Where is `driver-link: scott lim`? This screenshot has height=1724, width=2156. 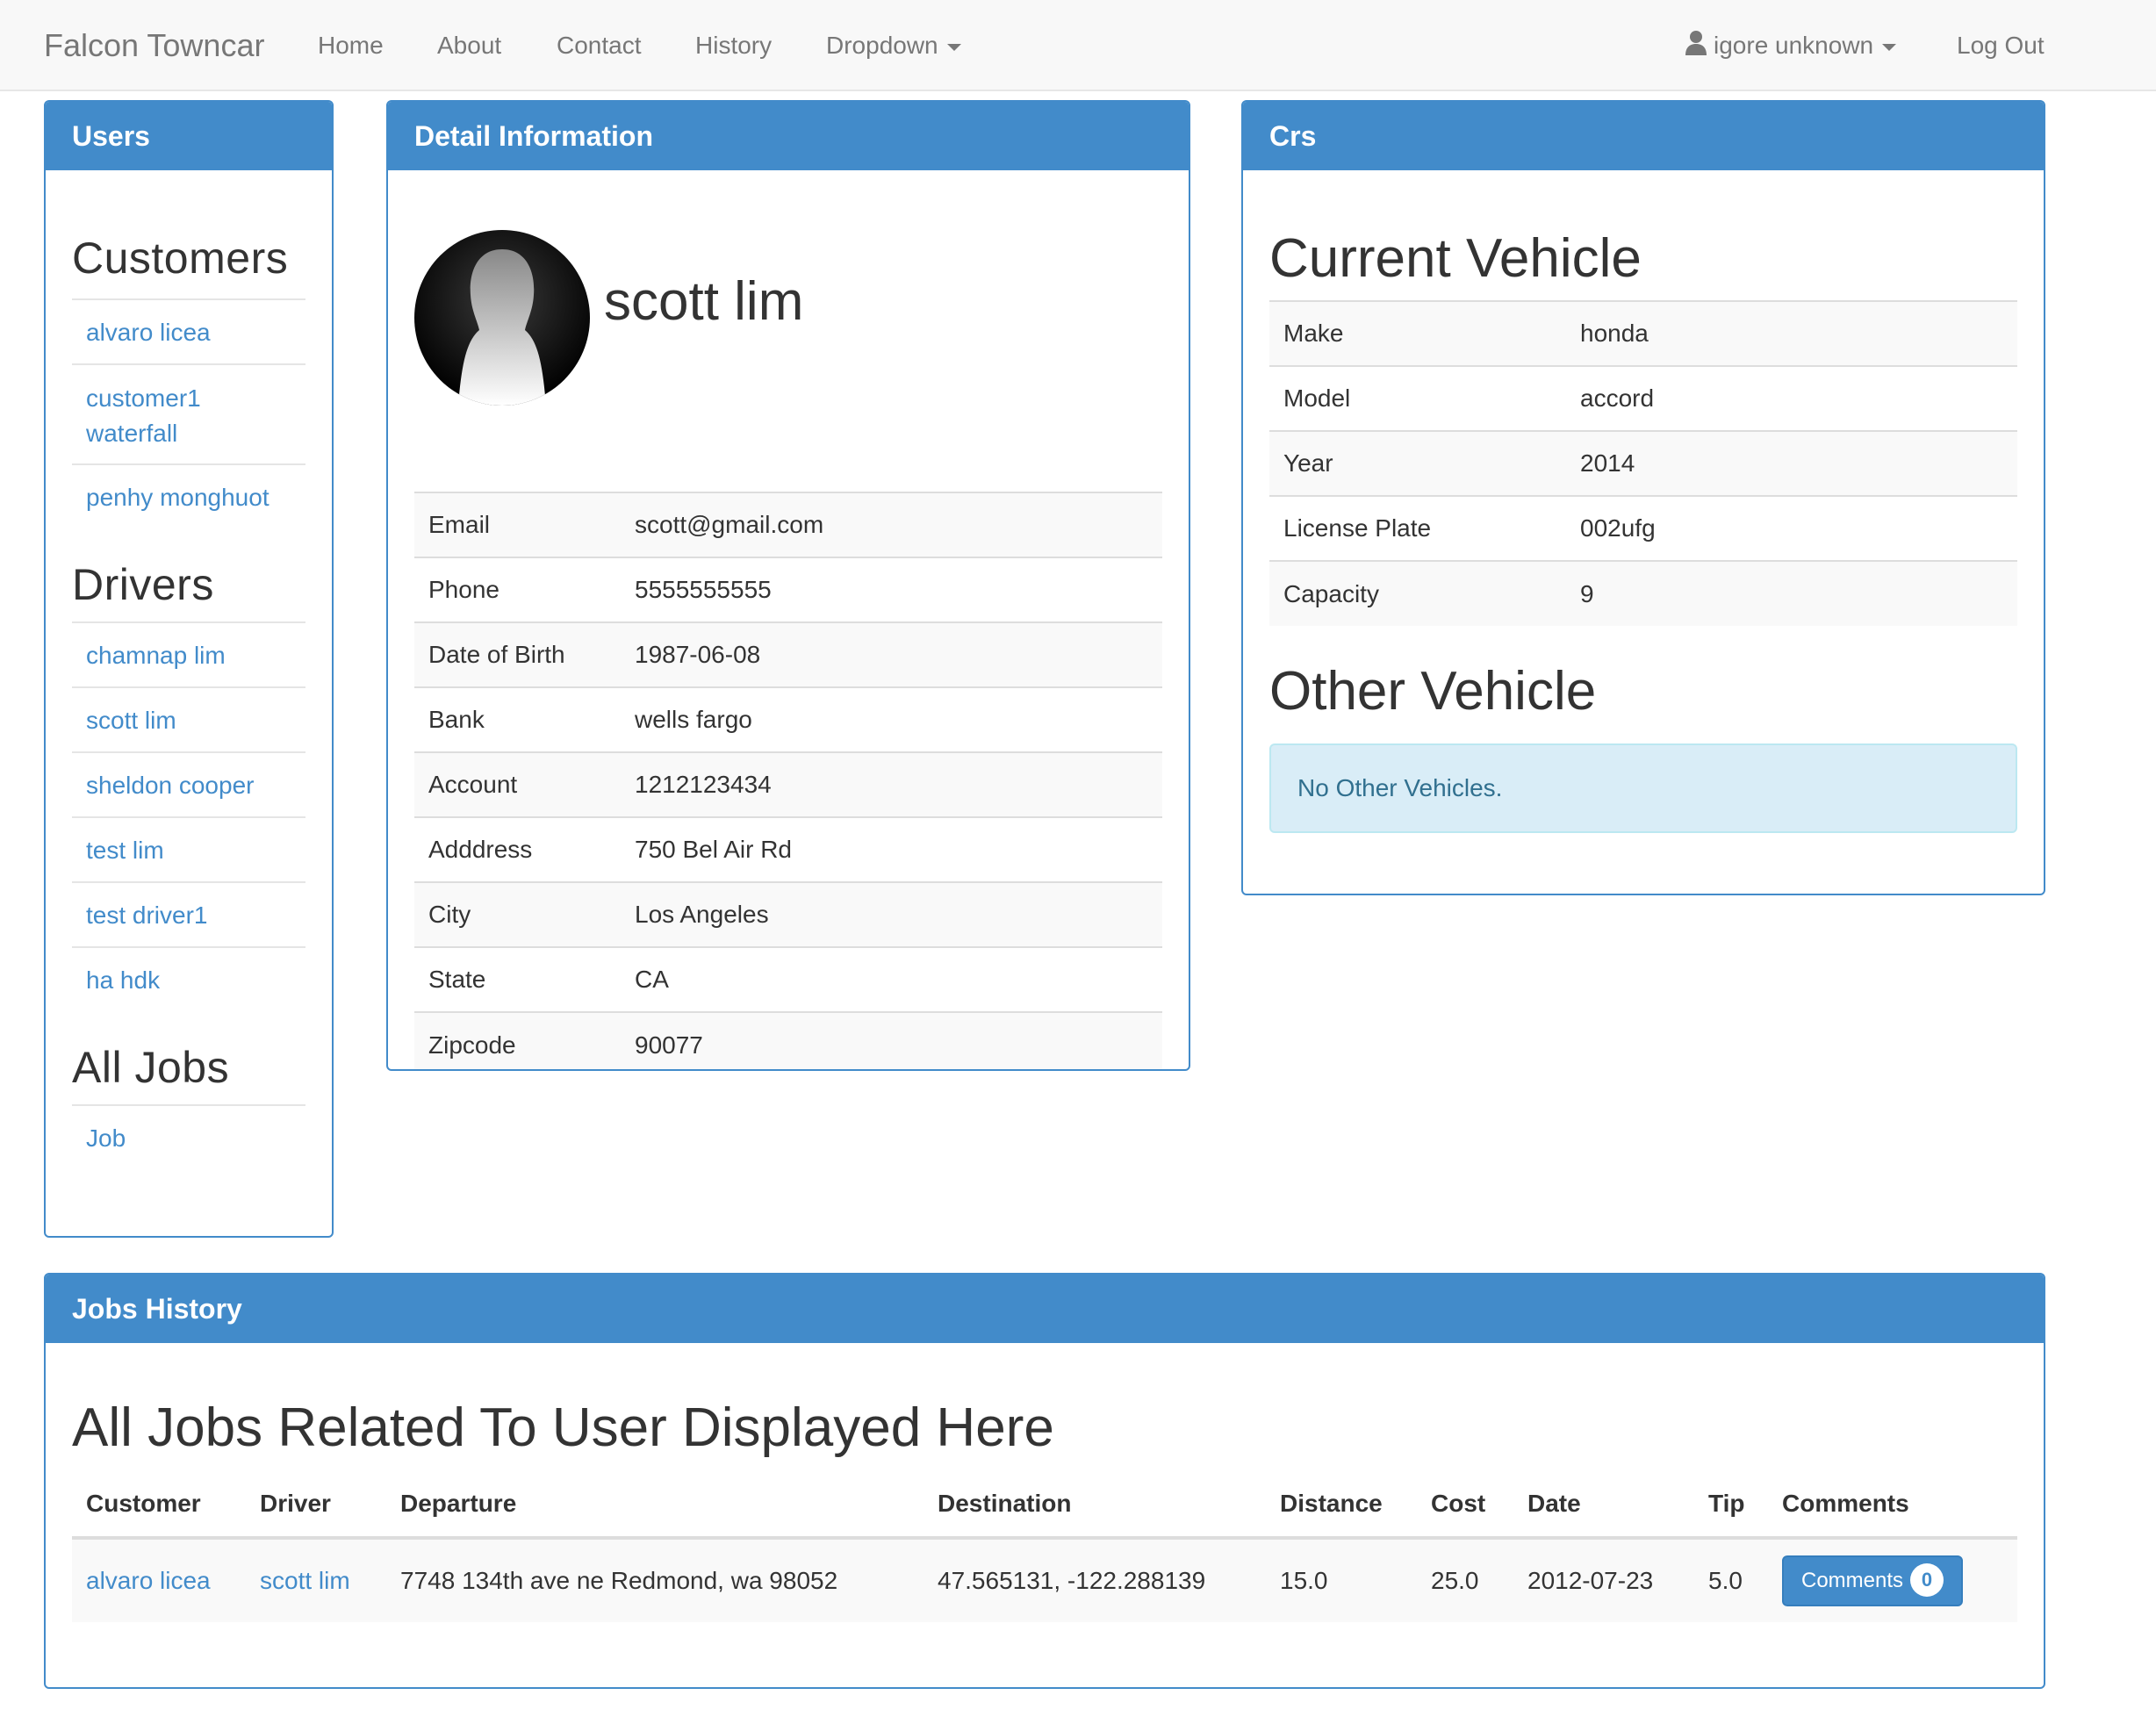 driver-link: scott lim is located at coordinates (189, 718).